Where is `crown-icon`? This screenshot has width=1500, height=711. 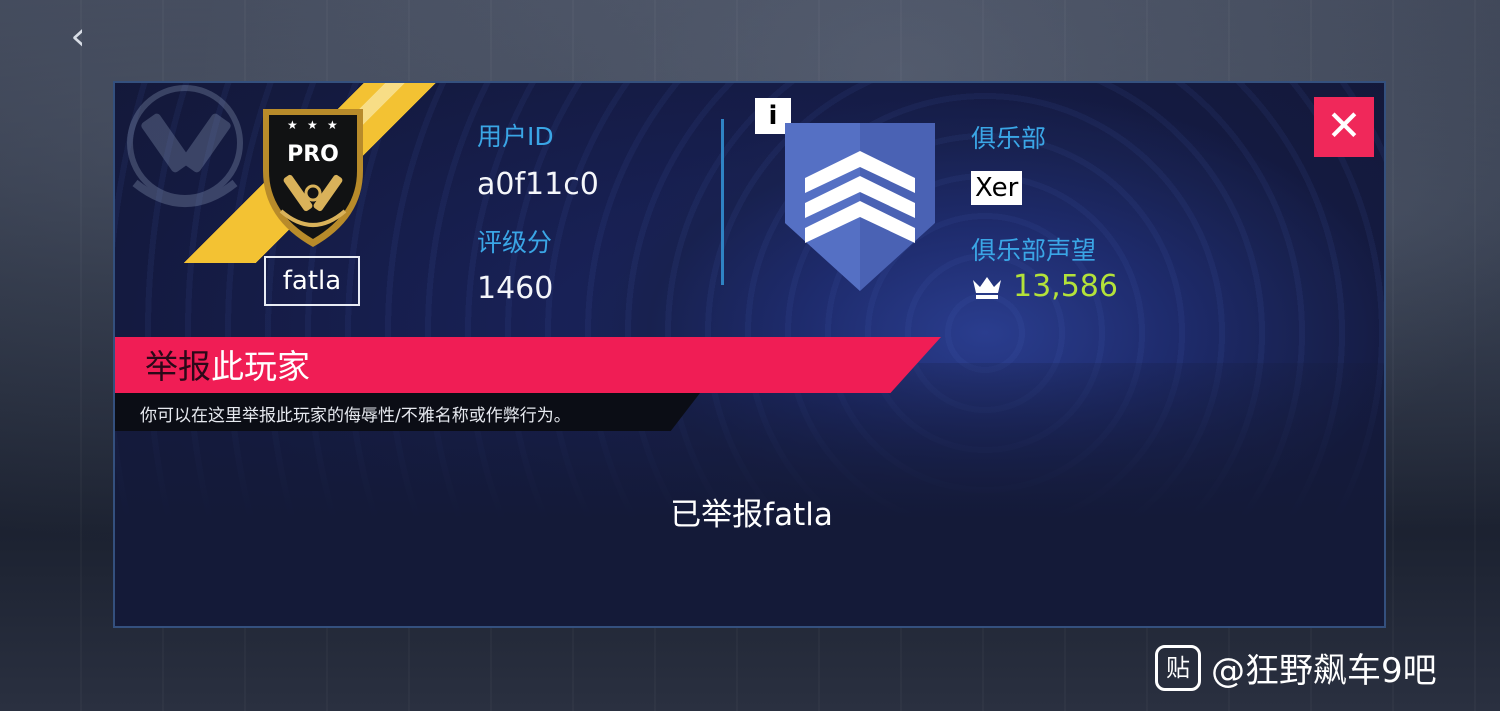 crown-icon is located at coordinates (987, 287).